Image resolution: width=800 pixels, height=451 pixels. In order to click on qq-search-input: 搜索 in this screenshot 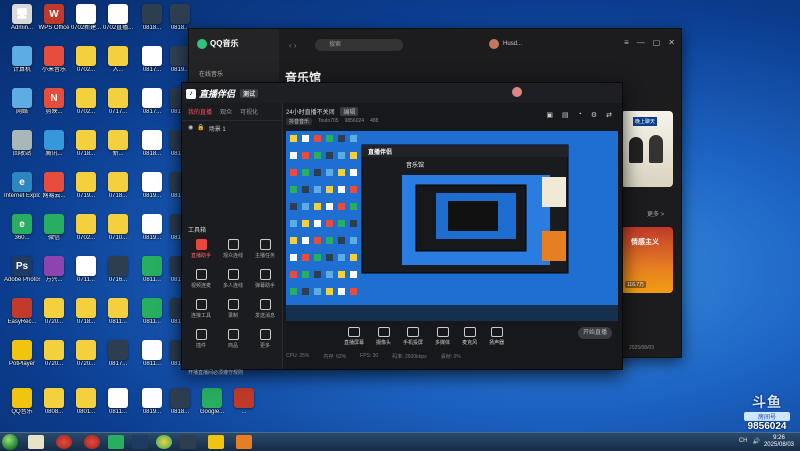, I will do `click(359, 45)`.